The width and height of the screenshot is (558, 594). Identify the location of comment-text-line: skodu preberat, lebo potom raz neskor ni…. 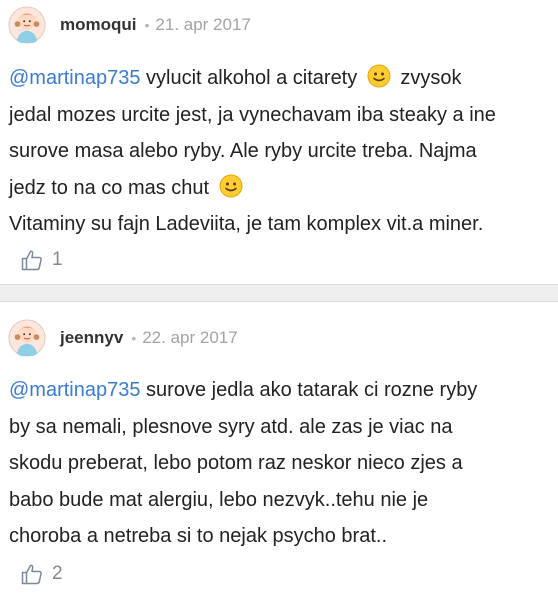
(236, 463).